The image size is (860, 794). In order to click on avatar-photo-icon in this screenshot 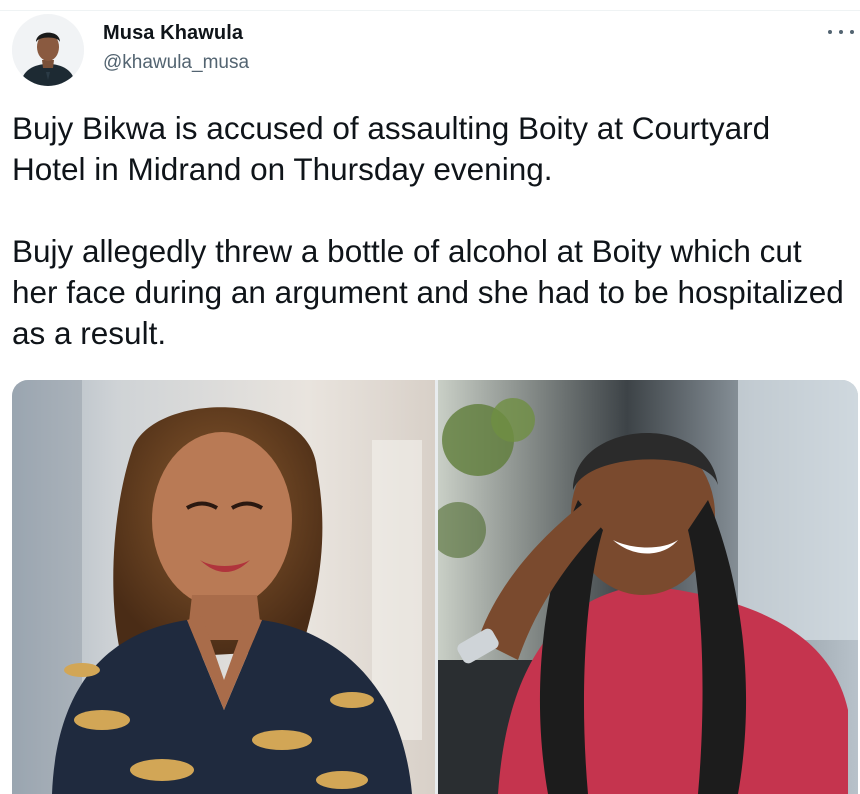, I will do `click(48, 50)`.